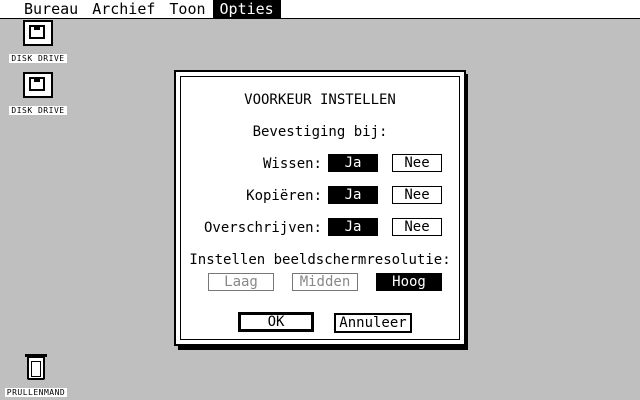 The height and width of the screenshot is (400, 640). Describe the element at coordinates (320, 9) in the screenshot. I see `menu-bar: Bureau Archief Toon Opties` at that location.